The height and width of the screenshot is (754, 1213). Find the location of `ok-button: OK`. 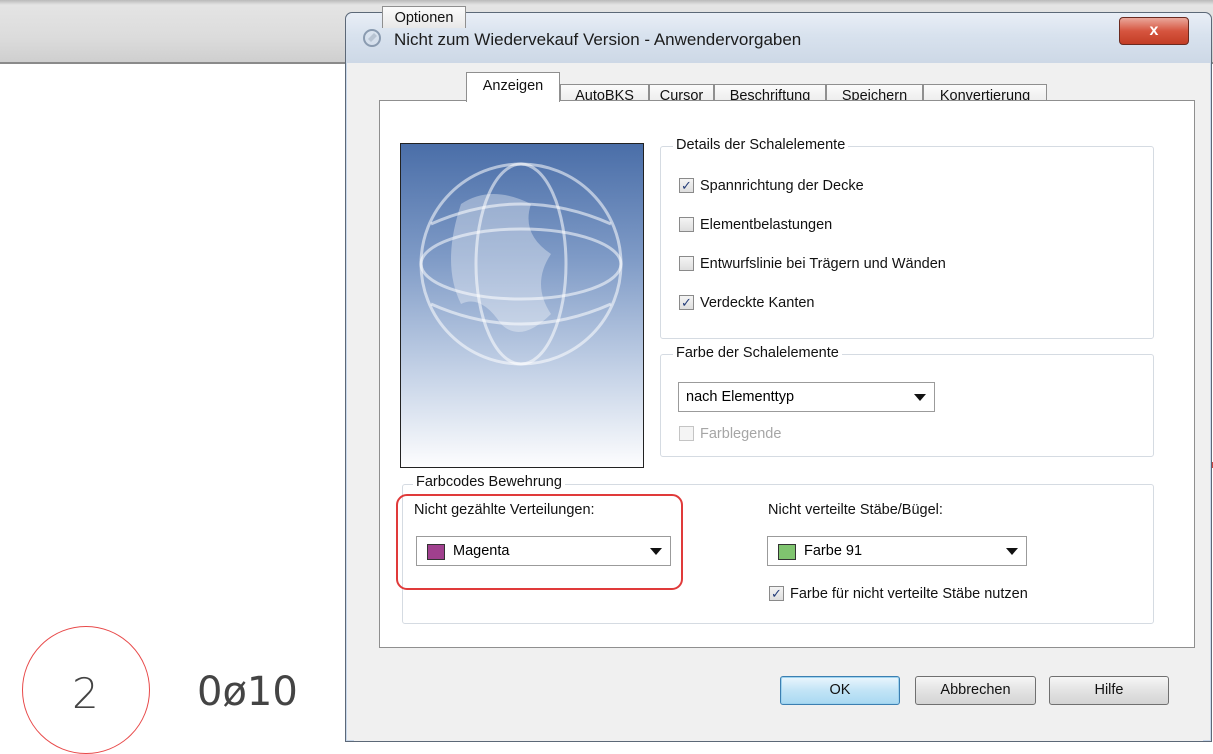

ok-button: OK is located at coordinates (840, 690).